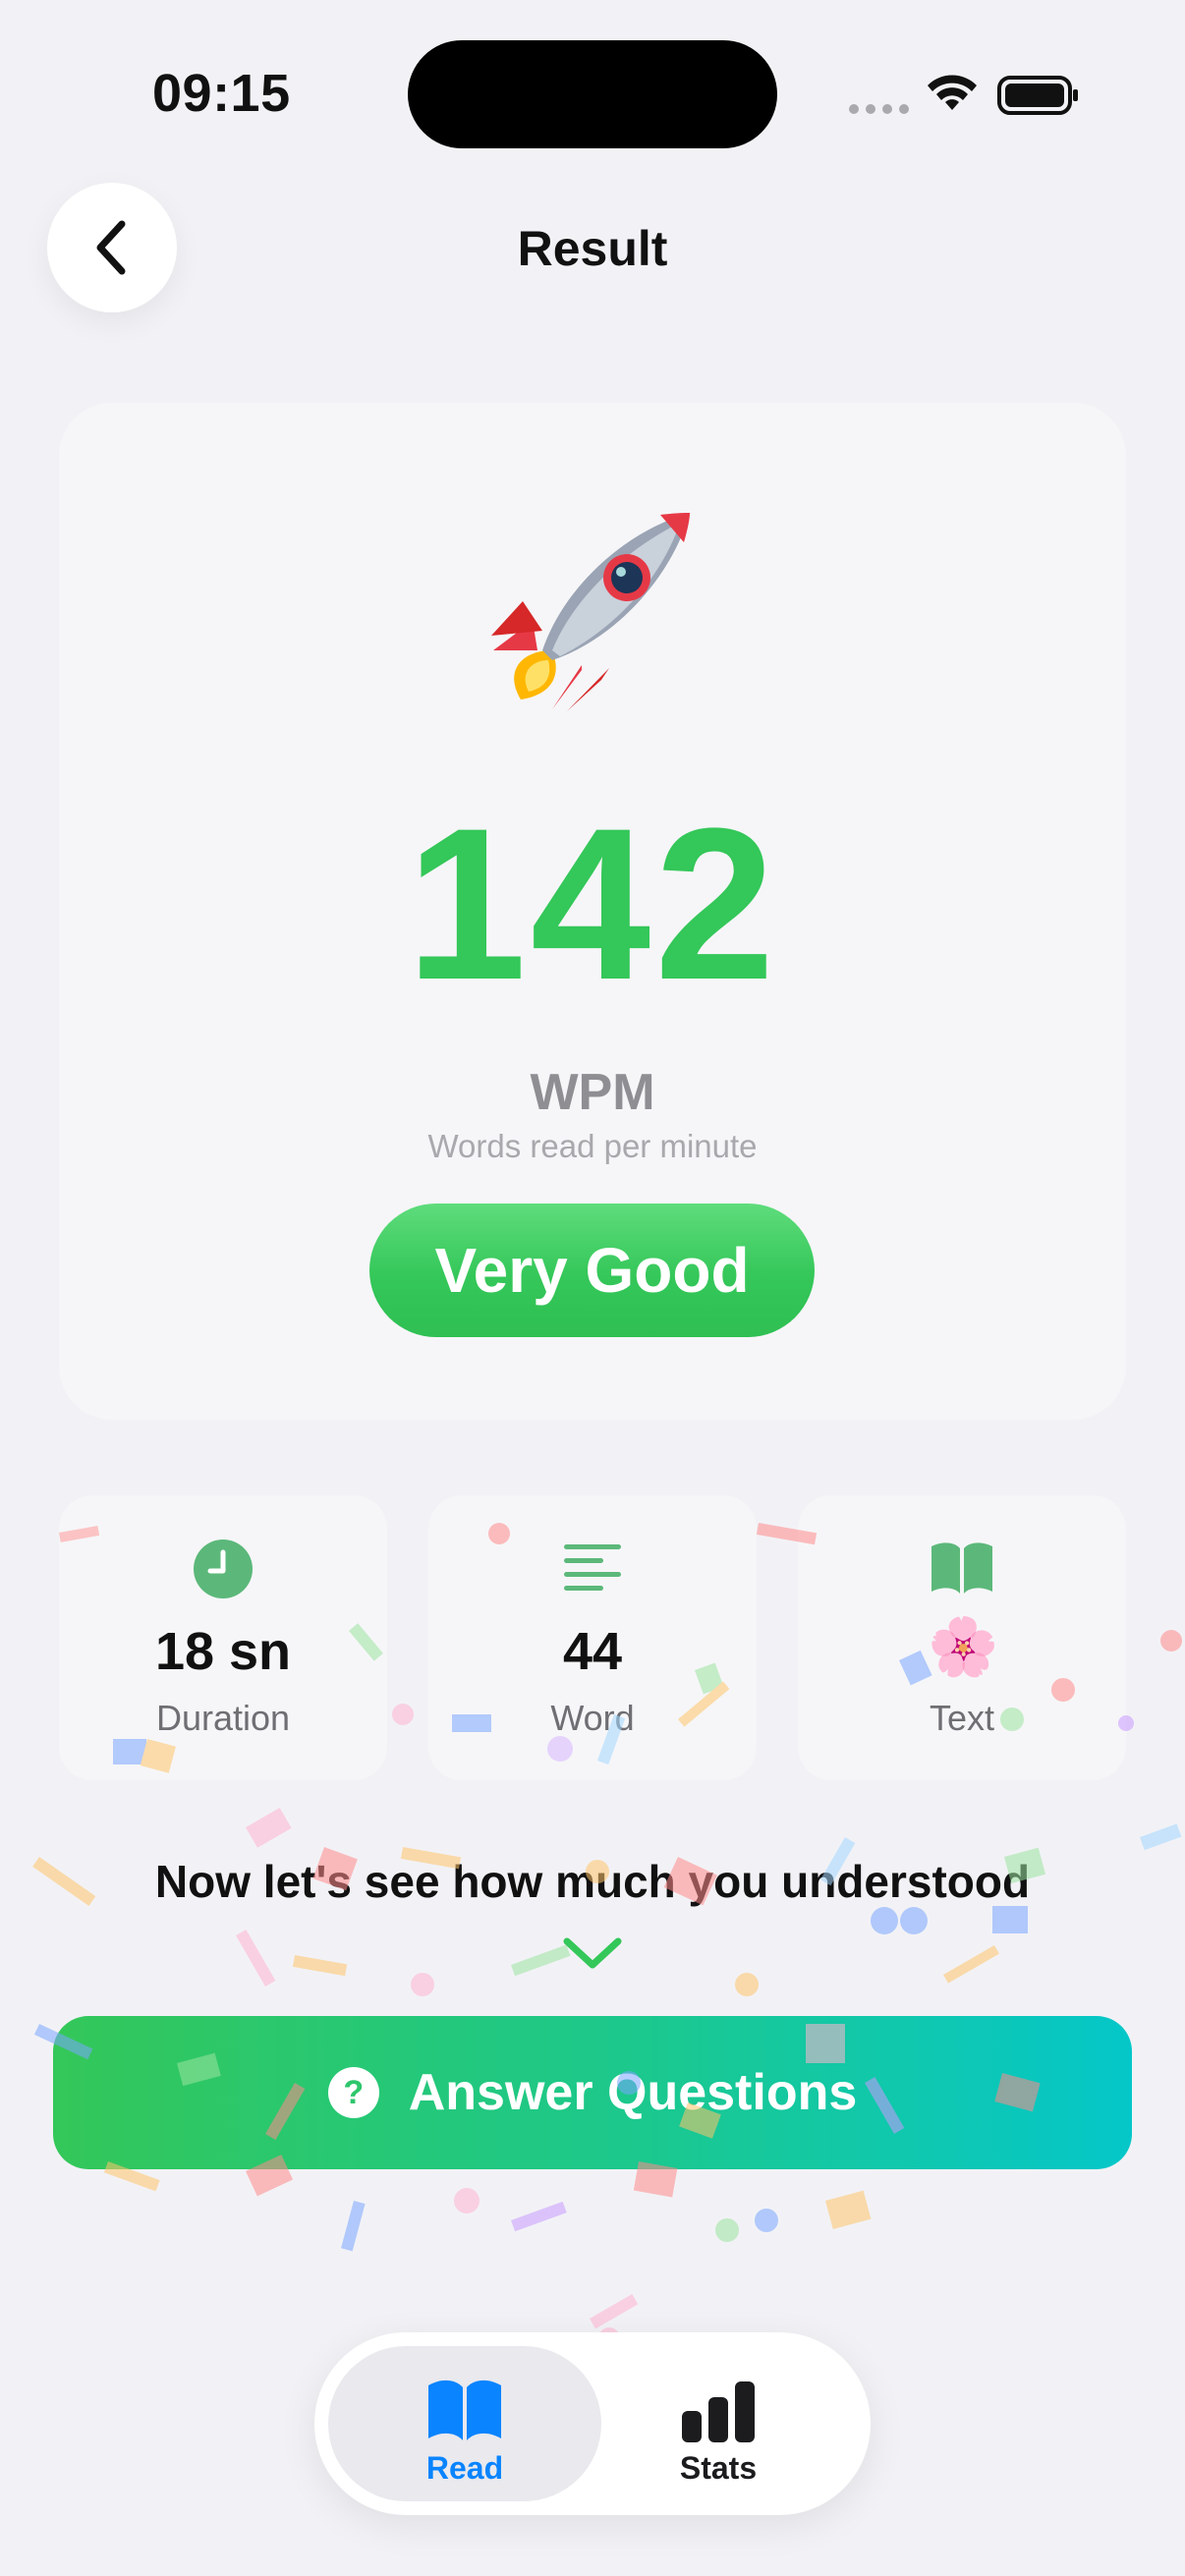 This screenshot has height=2576, width=1185. I want to click on answer-questions-label: Answer Questions, so click(633, 2092).